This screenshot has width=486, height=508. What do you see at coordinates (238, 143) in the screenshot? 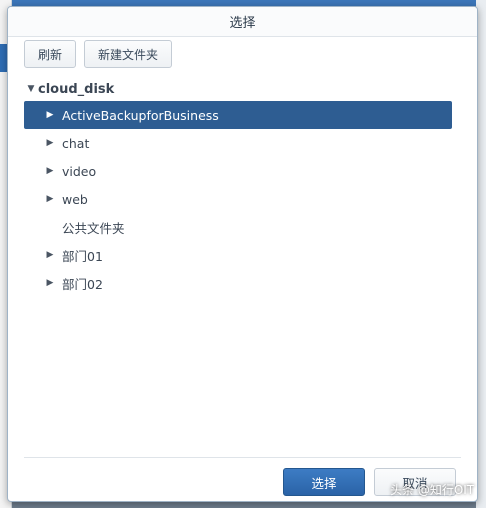
I see `tree-item: ▶ chat` at bounding box center [238, 143].